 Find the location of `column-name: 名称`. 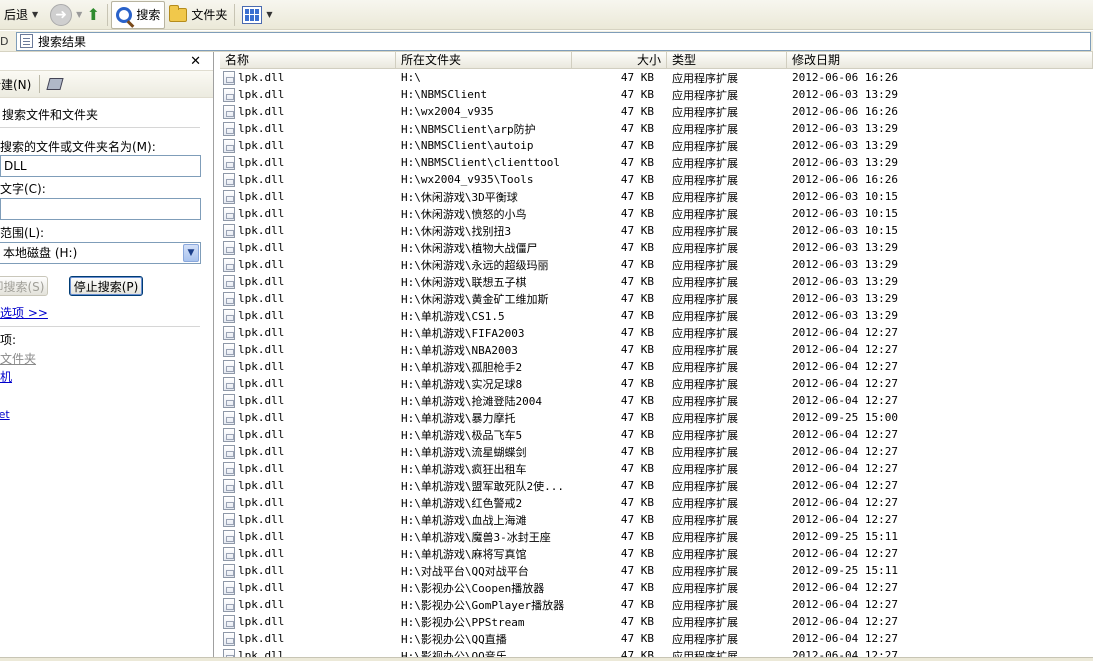

column-name: 名称 is located at coordinates (308, 60).